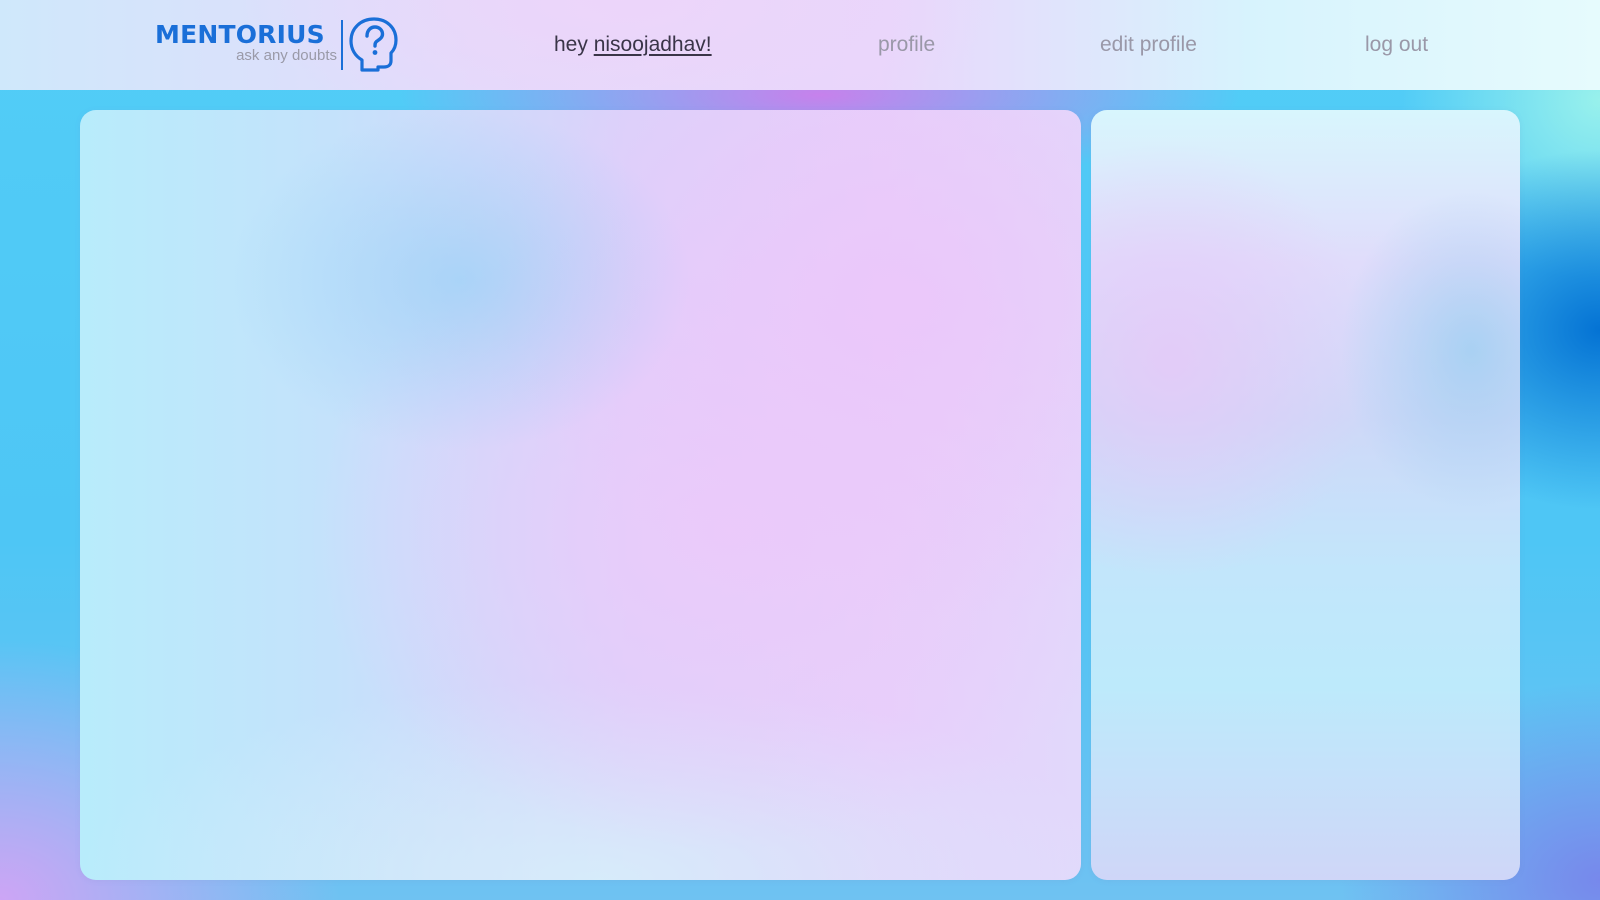  I want to click on username-link: nisoojadhav!, so click(653, 44).